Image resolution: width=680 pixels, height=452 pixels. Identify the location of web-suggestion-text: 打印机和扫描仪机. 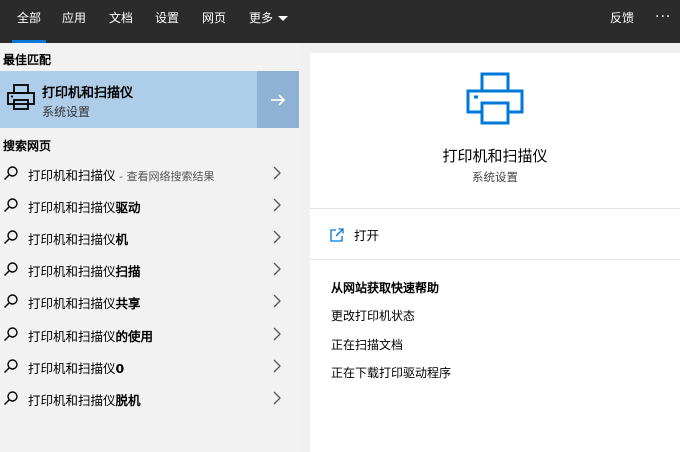
(78, 239).